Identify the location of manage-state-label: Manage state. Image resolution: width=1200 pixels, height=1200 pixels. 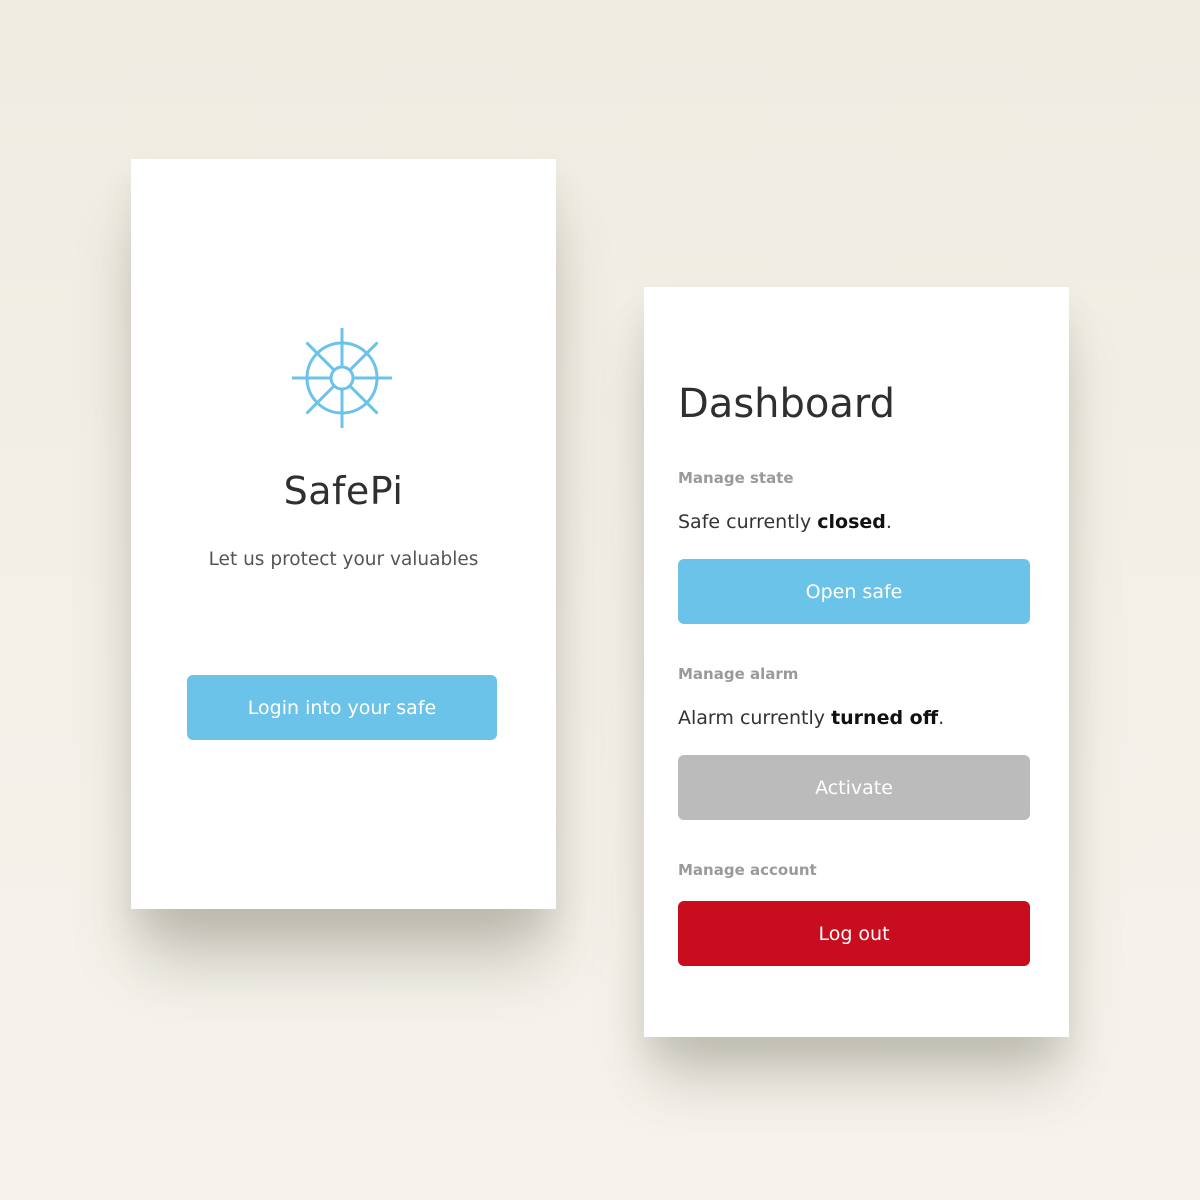
(736, 478).